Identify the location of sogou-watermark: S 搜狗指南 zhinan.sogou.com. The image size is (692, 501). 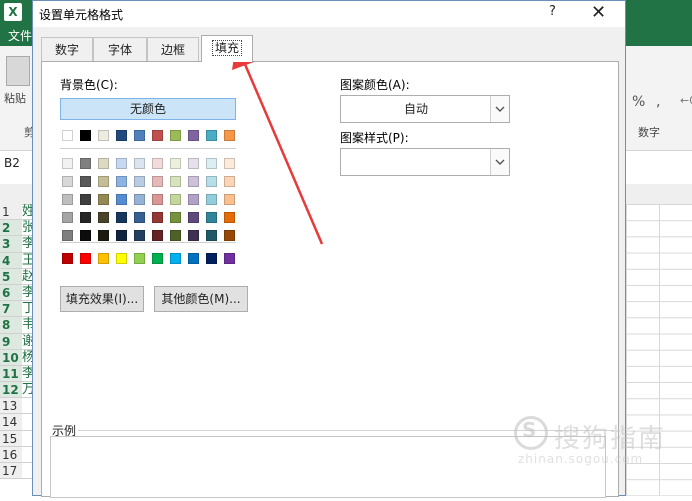
(600, 439).